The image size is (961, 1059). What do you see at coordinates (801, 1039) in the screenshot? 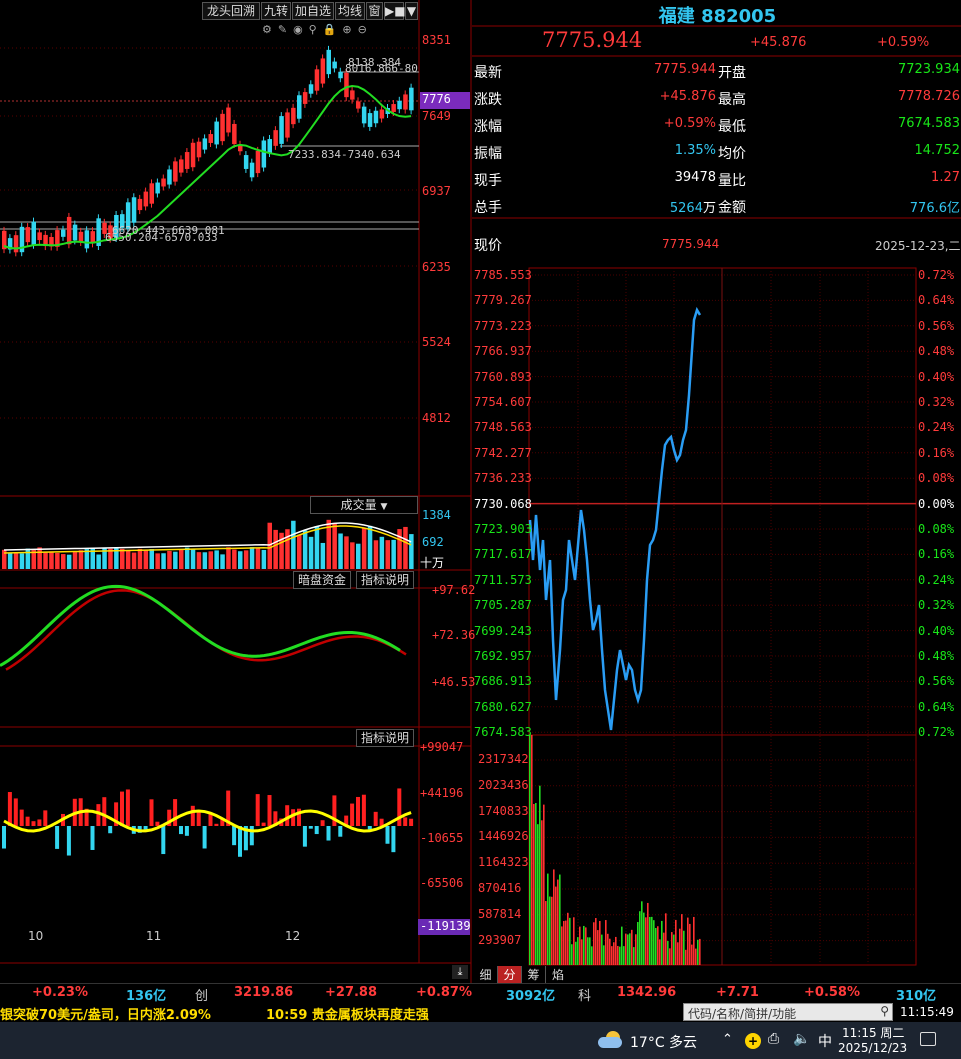
I see `volume-icon: 🔈` at bounding box center [801, 1039].